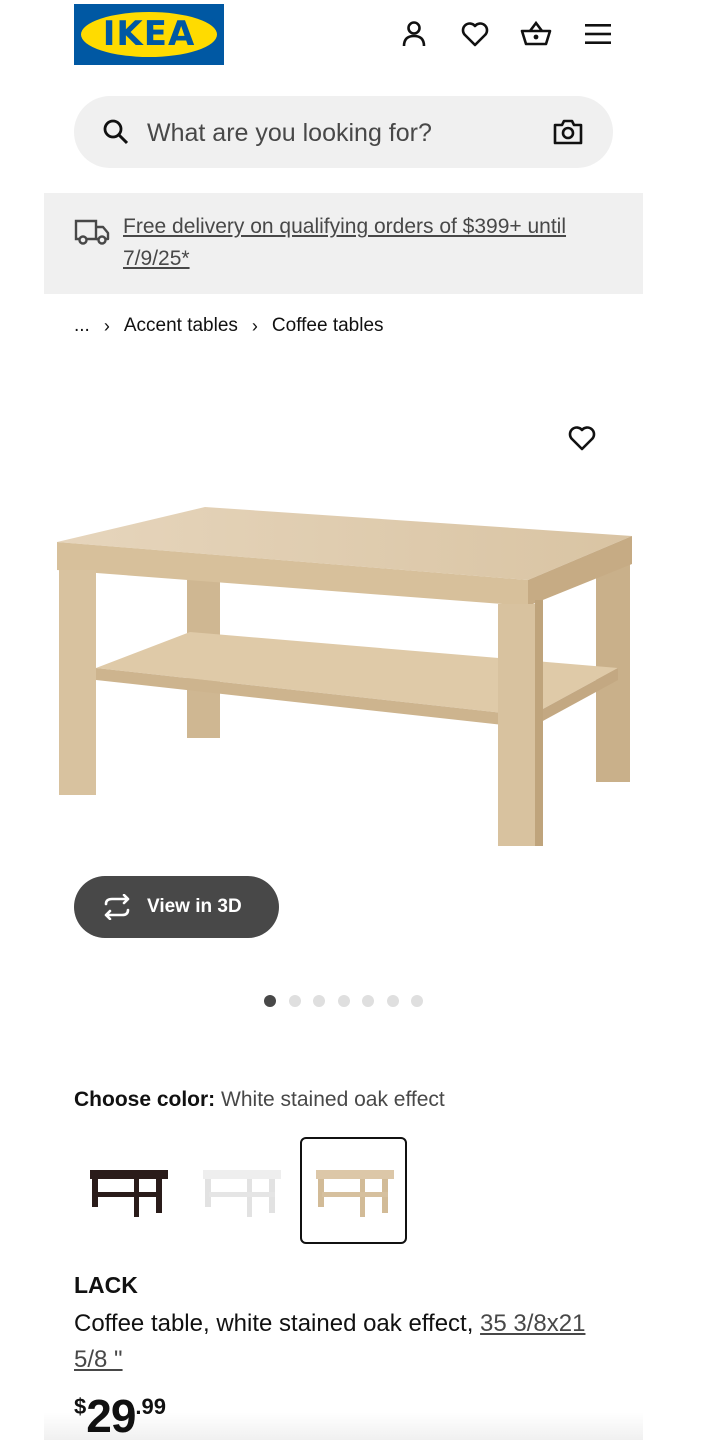  Describe the element at coordinates (343, 1426) in the screenshot. I see `bottom-fade` at that location.